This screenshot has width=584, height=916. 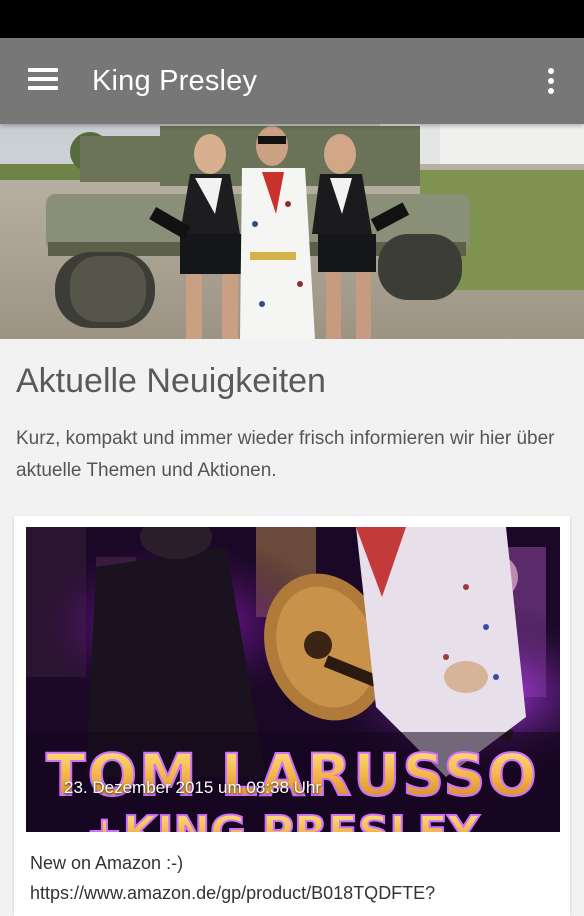 What do you see at coordinates (292, 19) in the screenshot?
I see `status-bar` at bounding box center [292, 19].